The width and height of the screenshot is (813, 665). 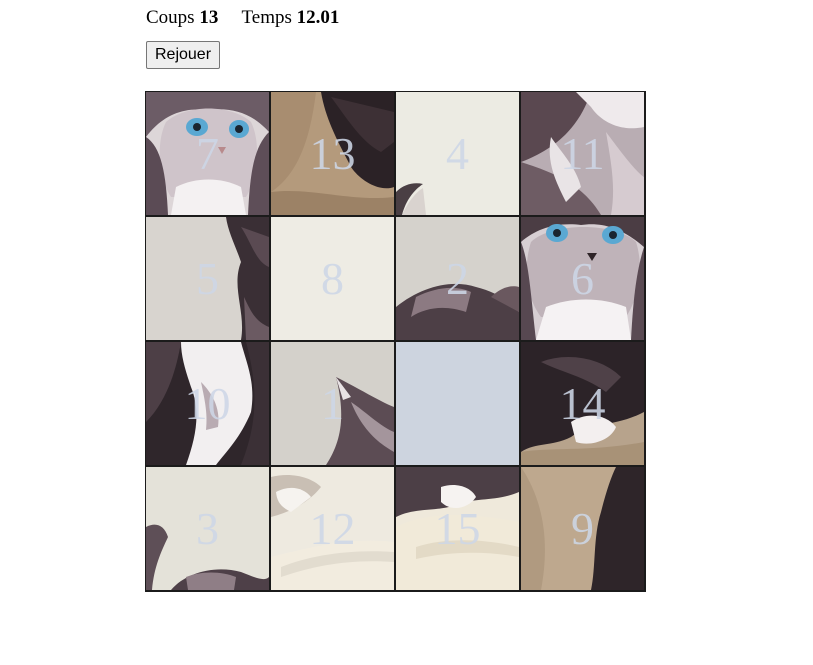 I want to click on tile-7: 7, so click(x=207, y=153).